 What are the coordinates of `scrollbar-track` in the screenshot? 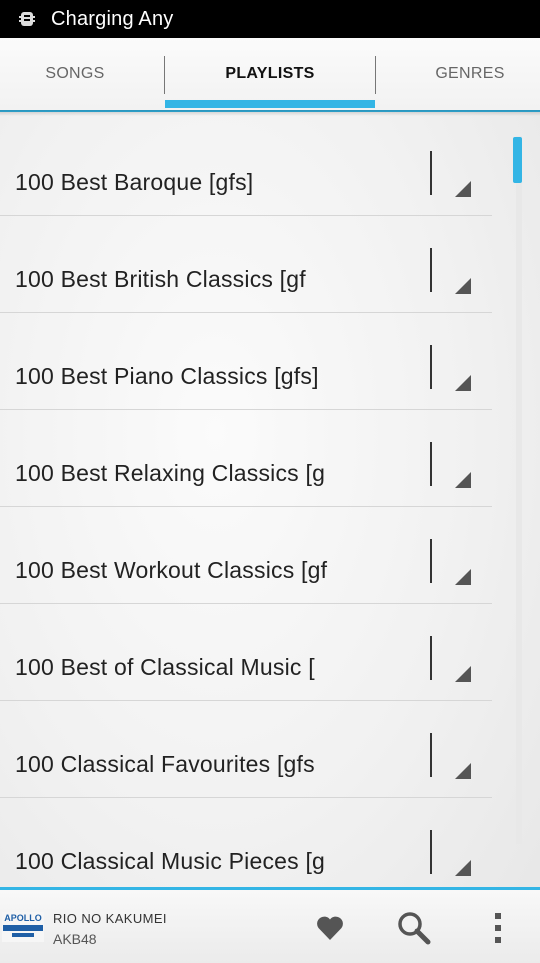 It's located at (519, 490).